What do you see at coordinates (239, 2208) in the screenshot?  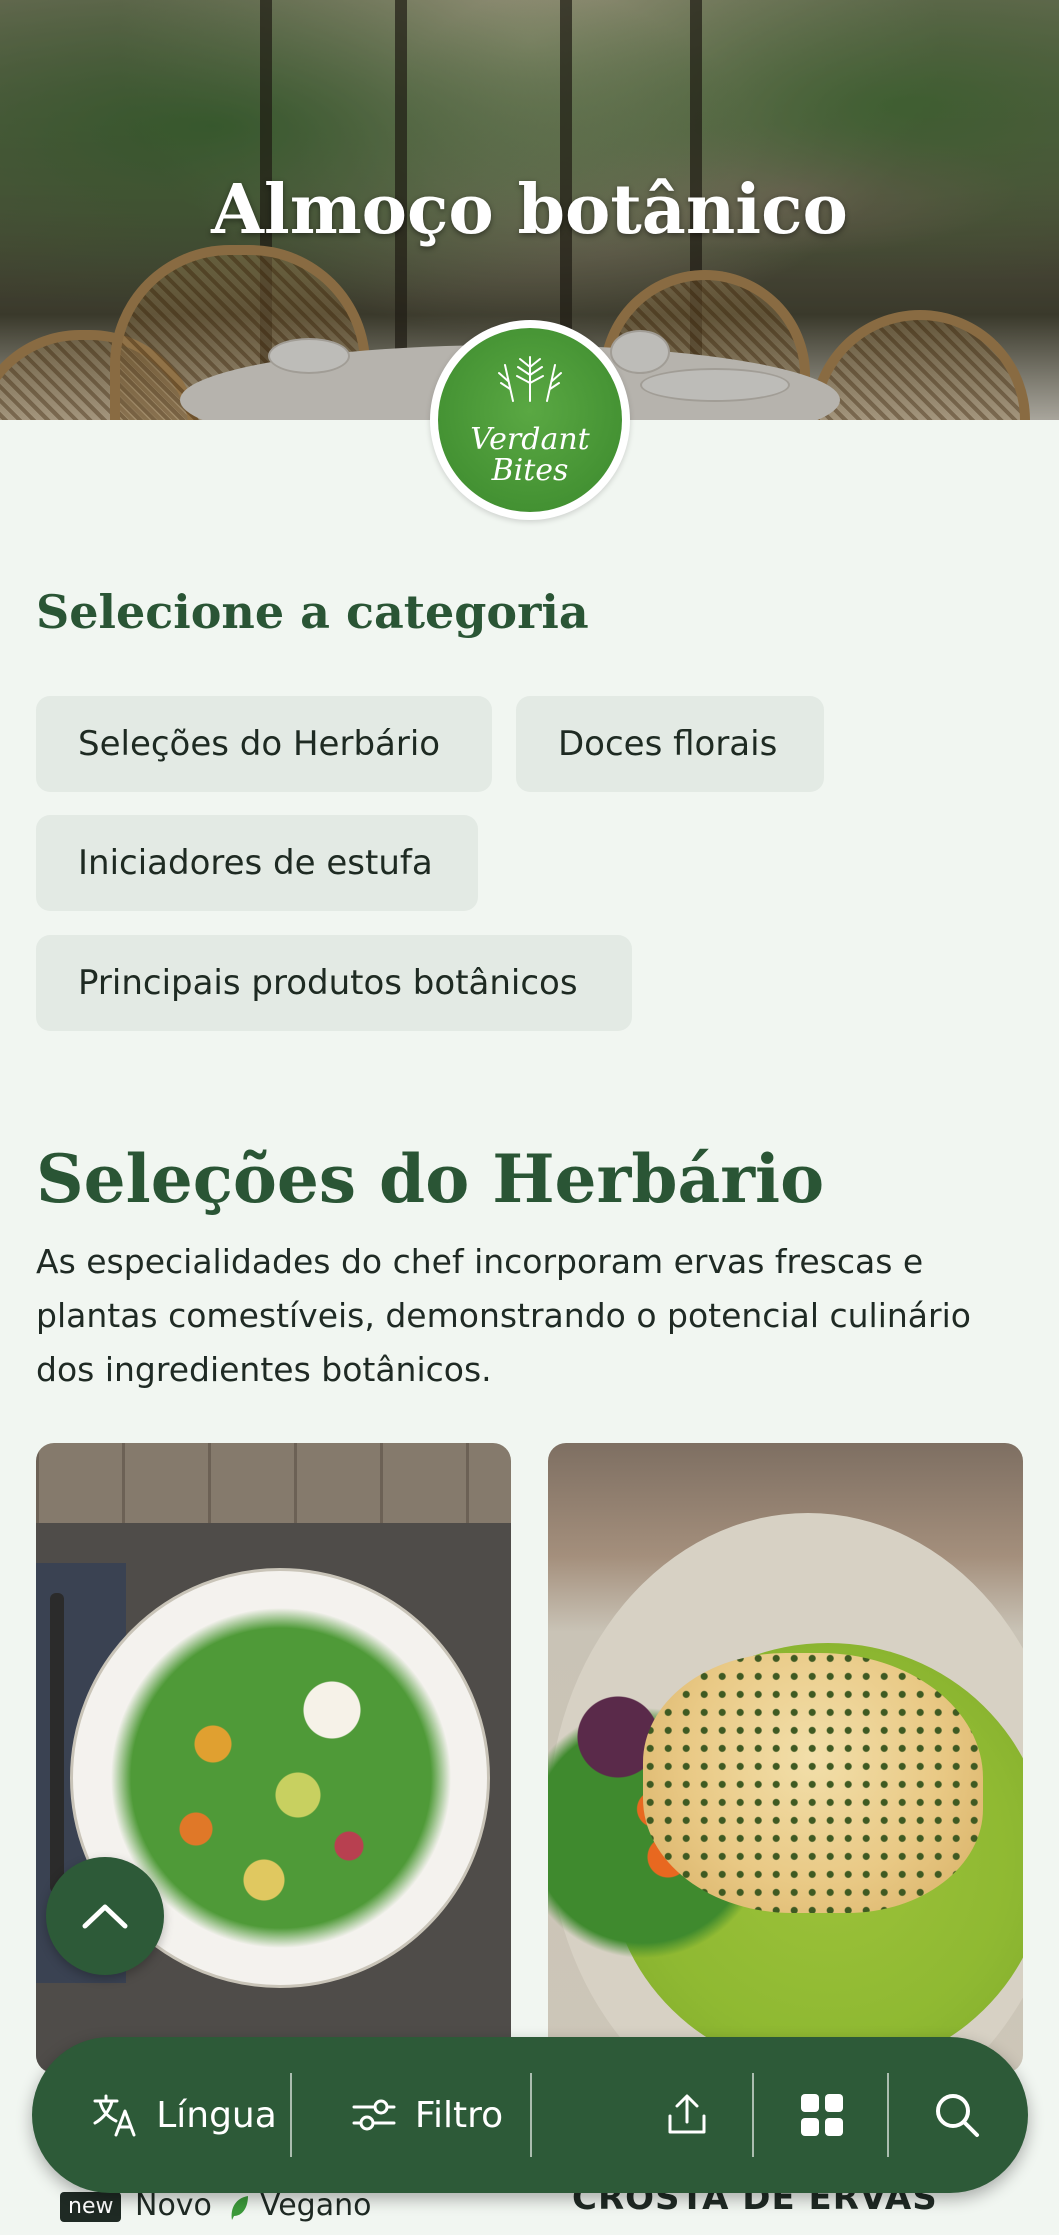 I see `leaf-icon` at bounding box center [239, 2208].